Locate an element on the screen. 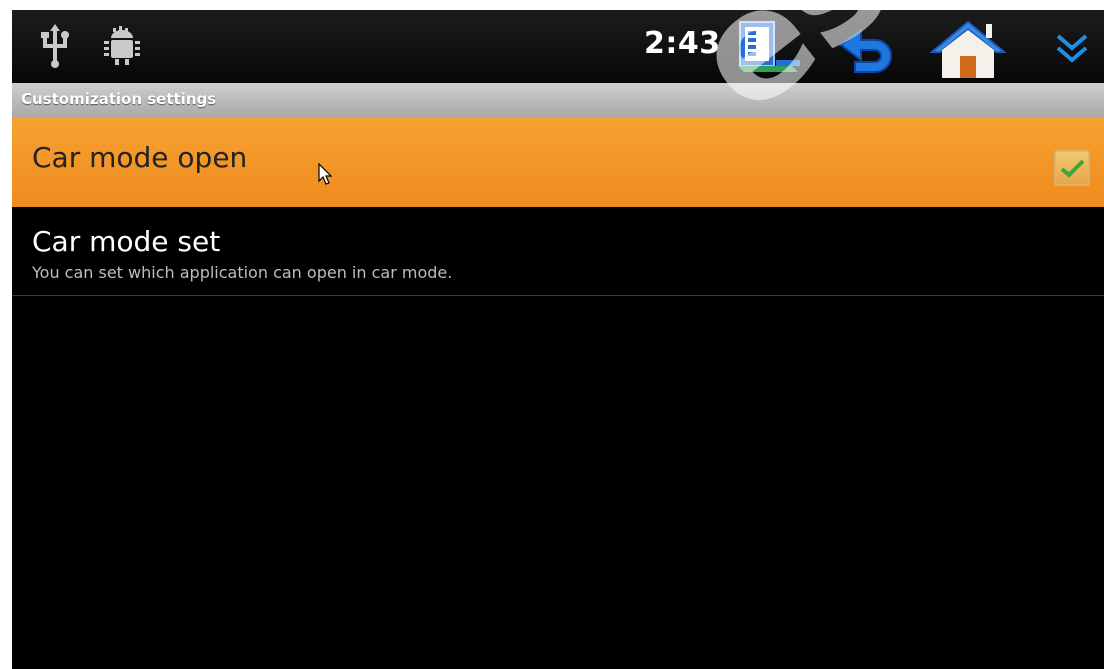  status-clock: 2:43 is located at coordinates (682, 43).